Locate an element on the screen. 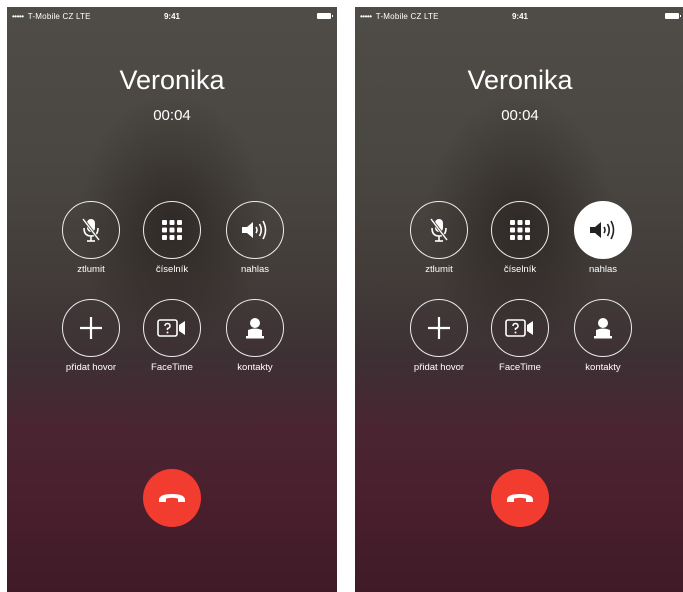  speaker-button: nahlas is located at coordinates (255, 238).